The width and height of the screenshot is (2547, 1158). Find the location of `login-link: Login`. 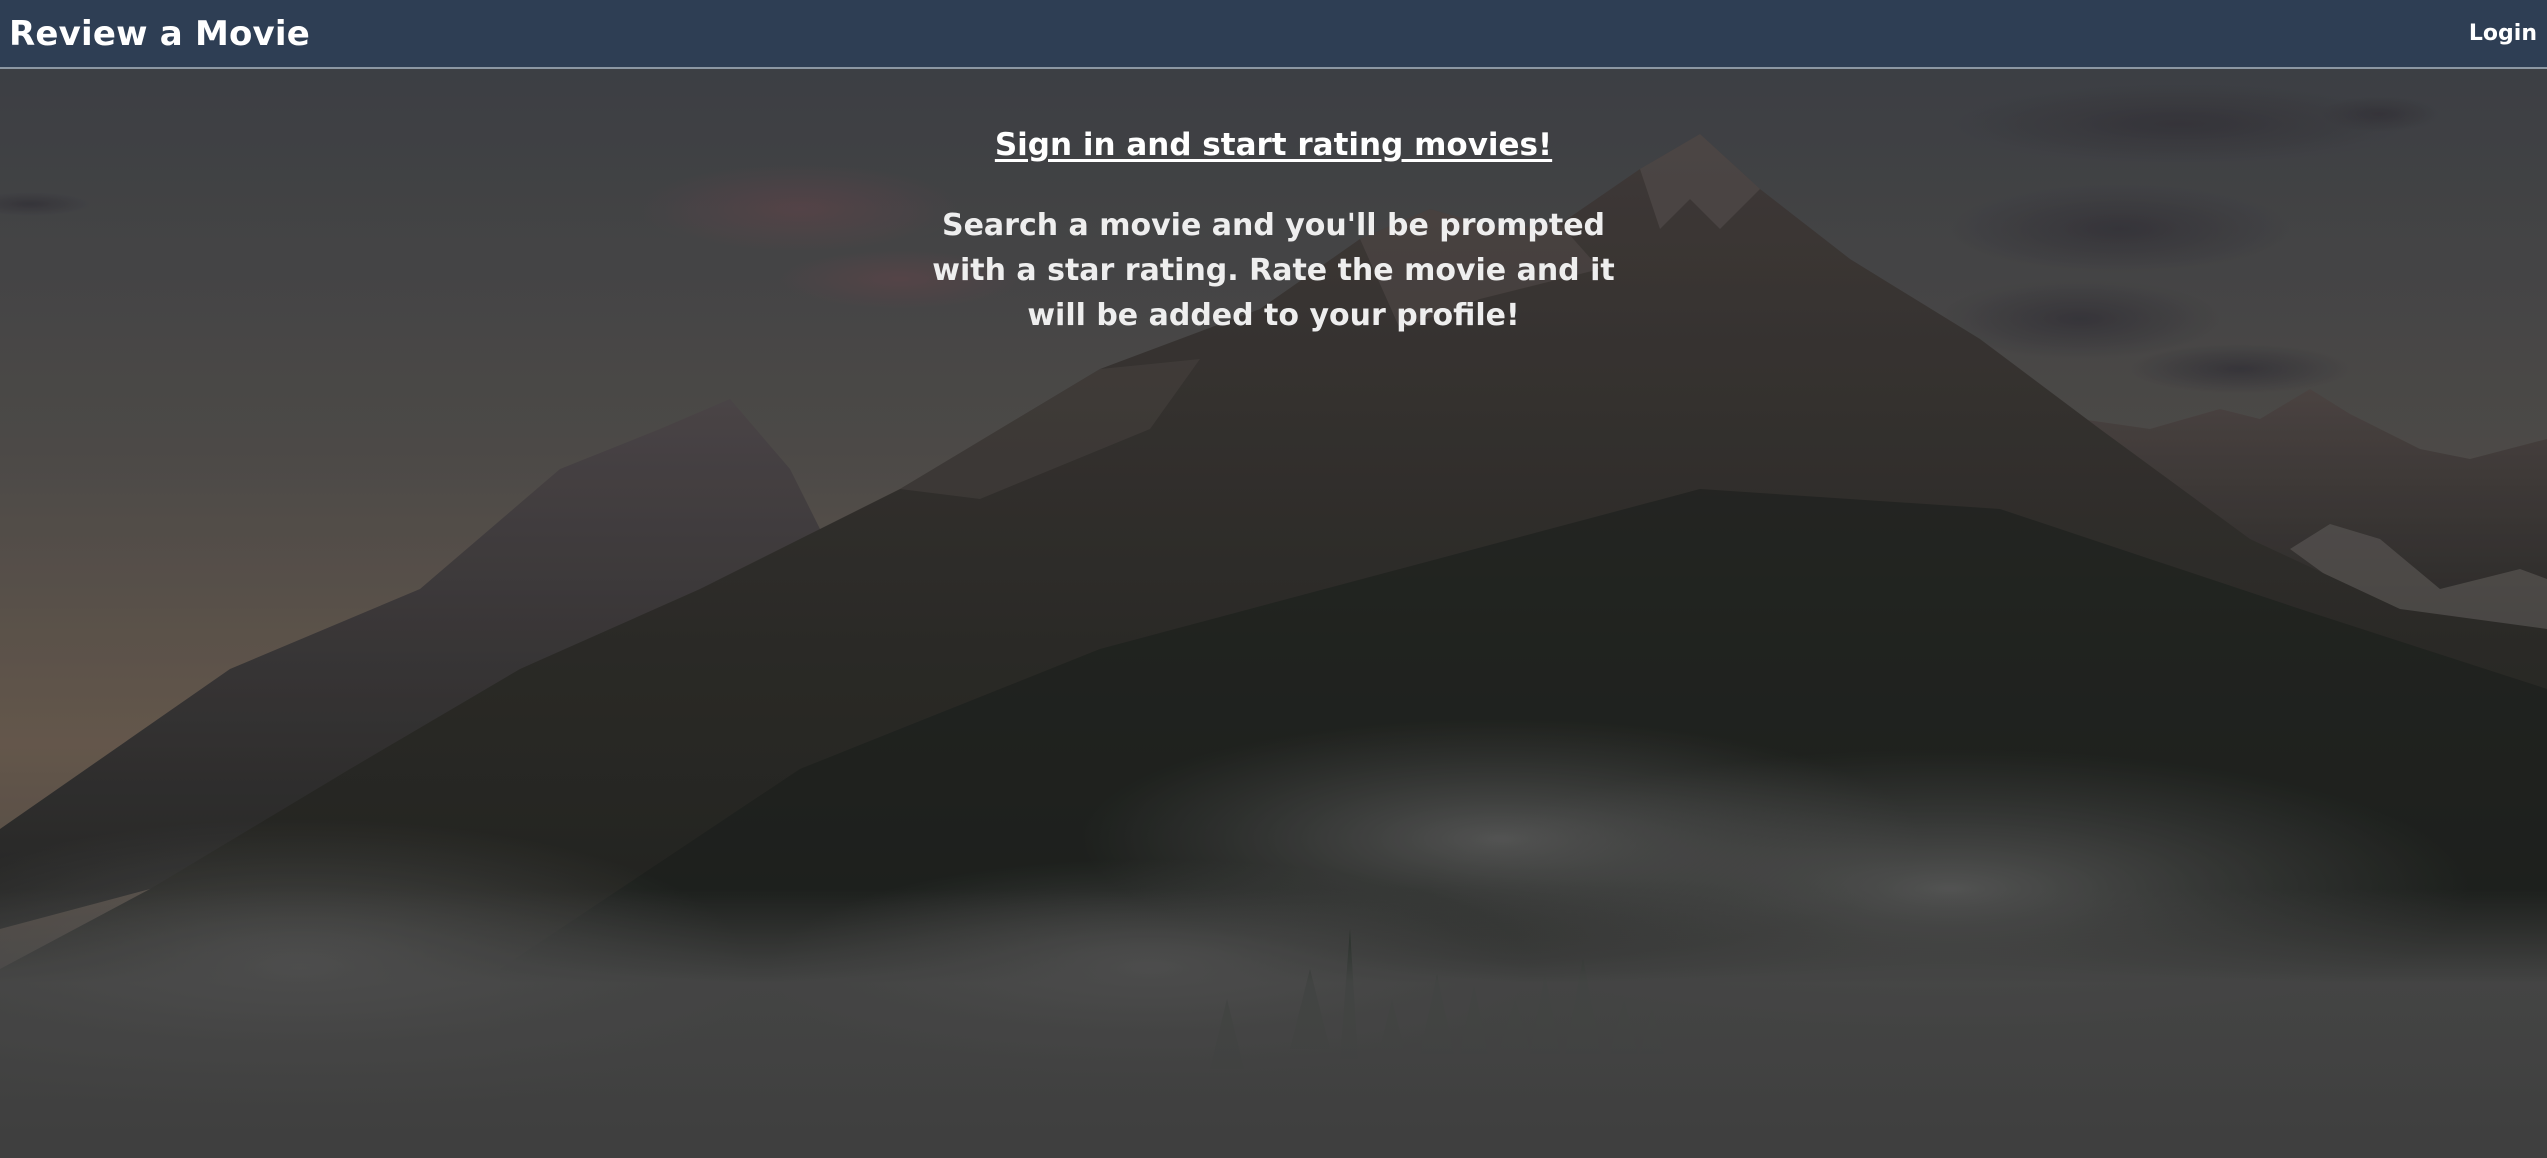

login-link: Login is located at coordinates (2503, 33).